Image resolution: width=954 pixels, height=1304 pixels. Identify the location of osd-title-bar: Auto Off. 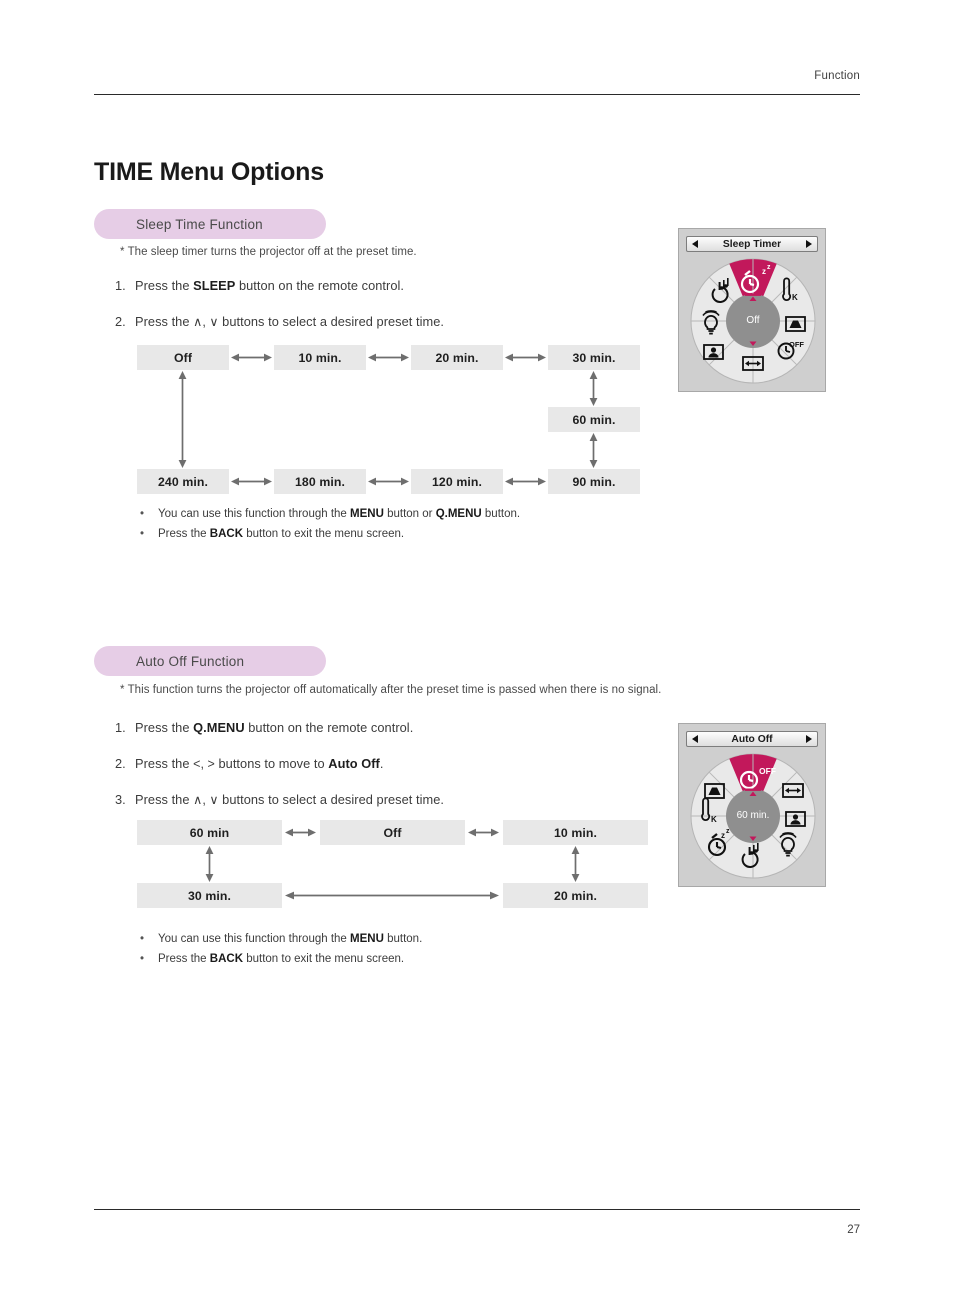
(752, 739).